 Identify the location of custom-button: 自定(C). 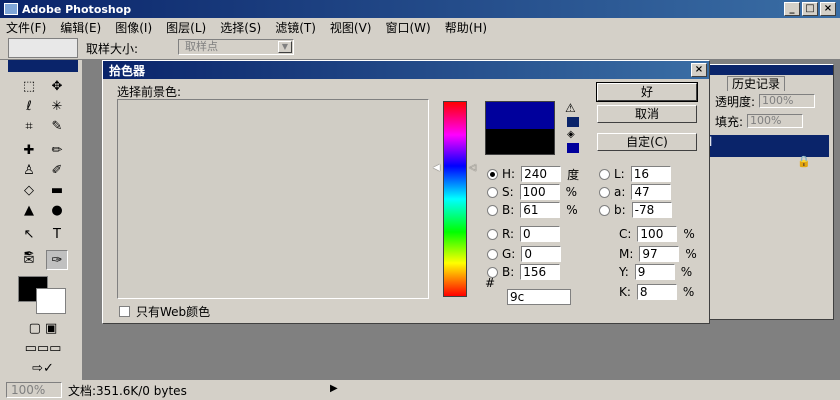
(647, 142).